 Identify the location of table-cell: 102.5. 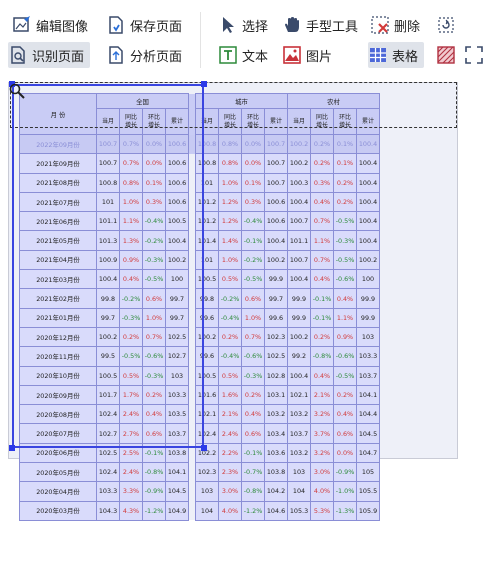
(276, 356).